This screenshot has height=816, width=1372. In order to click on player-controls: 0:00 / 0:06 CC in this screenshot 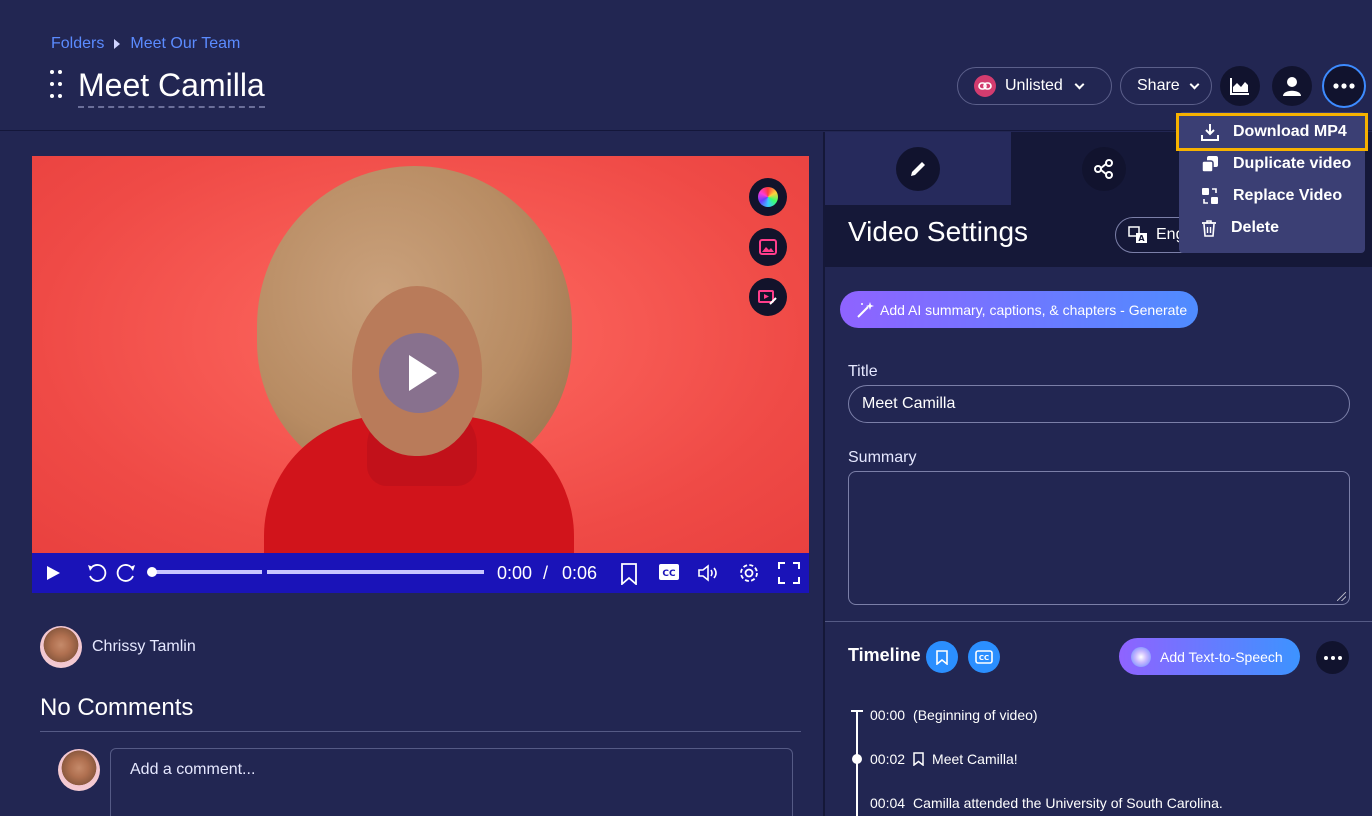, I will do `click(420, 573)`.